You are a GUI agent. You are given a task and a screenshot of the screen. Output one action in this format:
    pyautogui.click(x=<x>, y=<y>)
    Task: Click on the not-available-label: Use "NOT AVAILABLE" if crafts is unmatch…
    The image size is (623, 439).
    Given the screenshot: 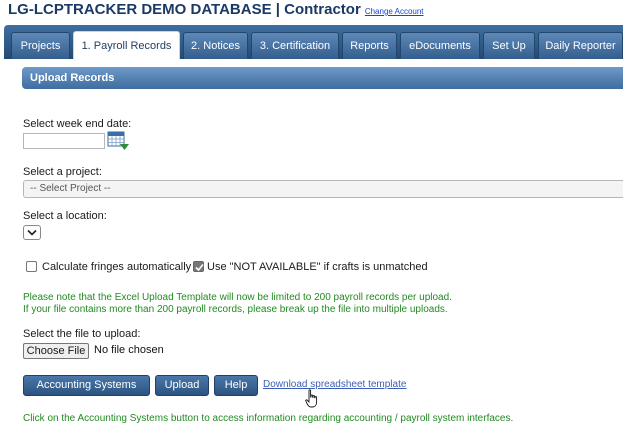 What is the action you would take?
    pyautogui.click(x=317, y=267)
    